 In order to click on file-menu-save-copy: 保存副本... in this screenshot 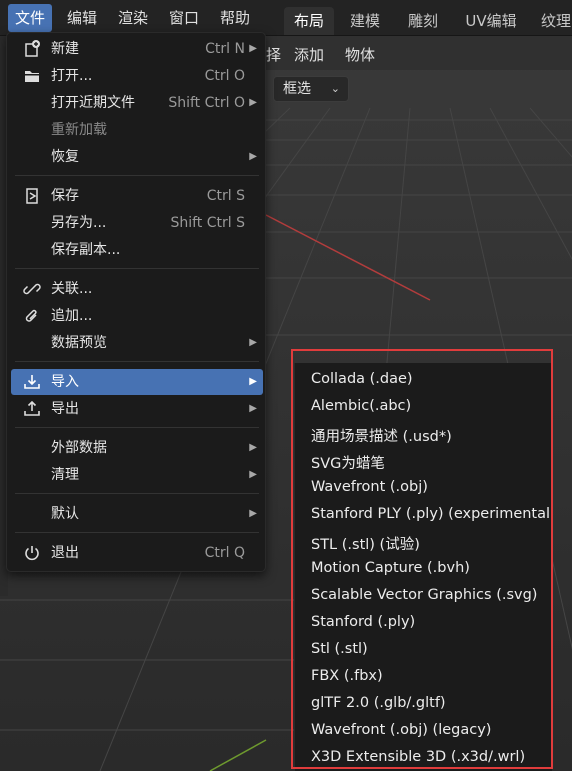, I will do `click(137, 250)`.